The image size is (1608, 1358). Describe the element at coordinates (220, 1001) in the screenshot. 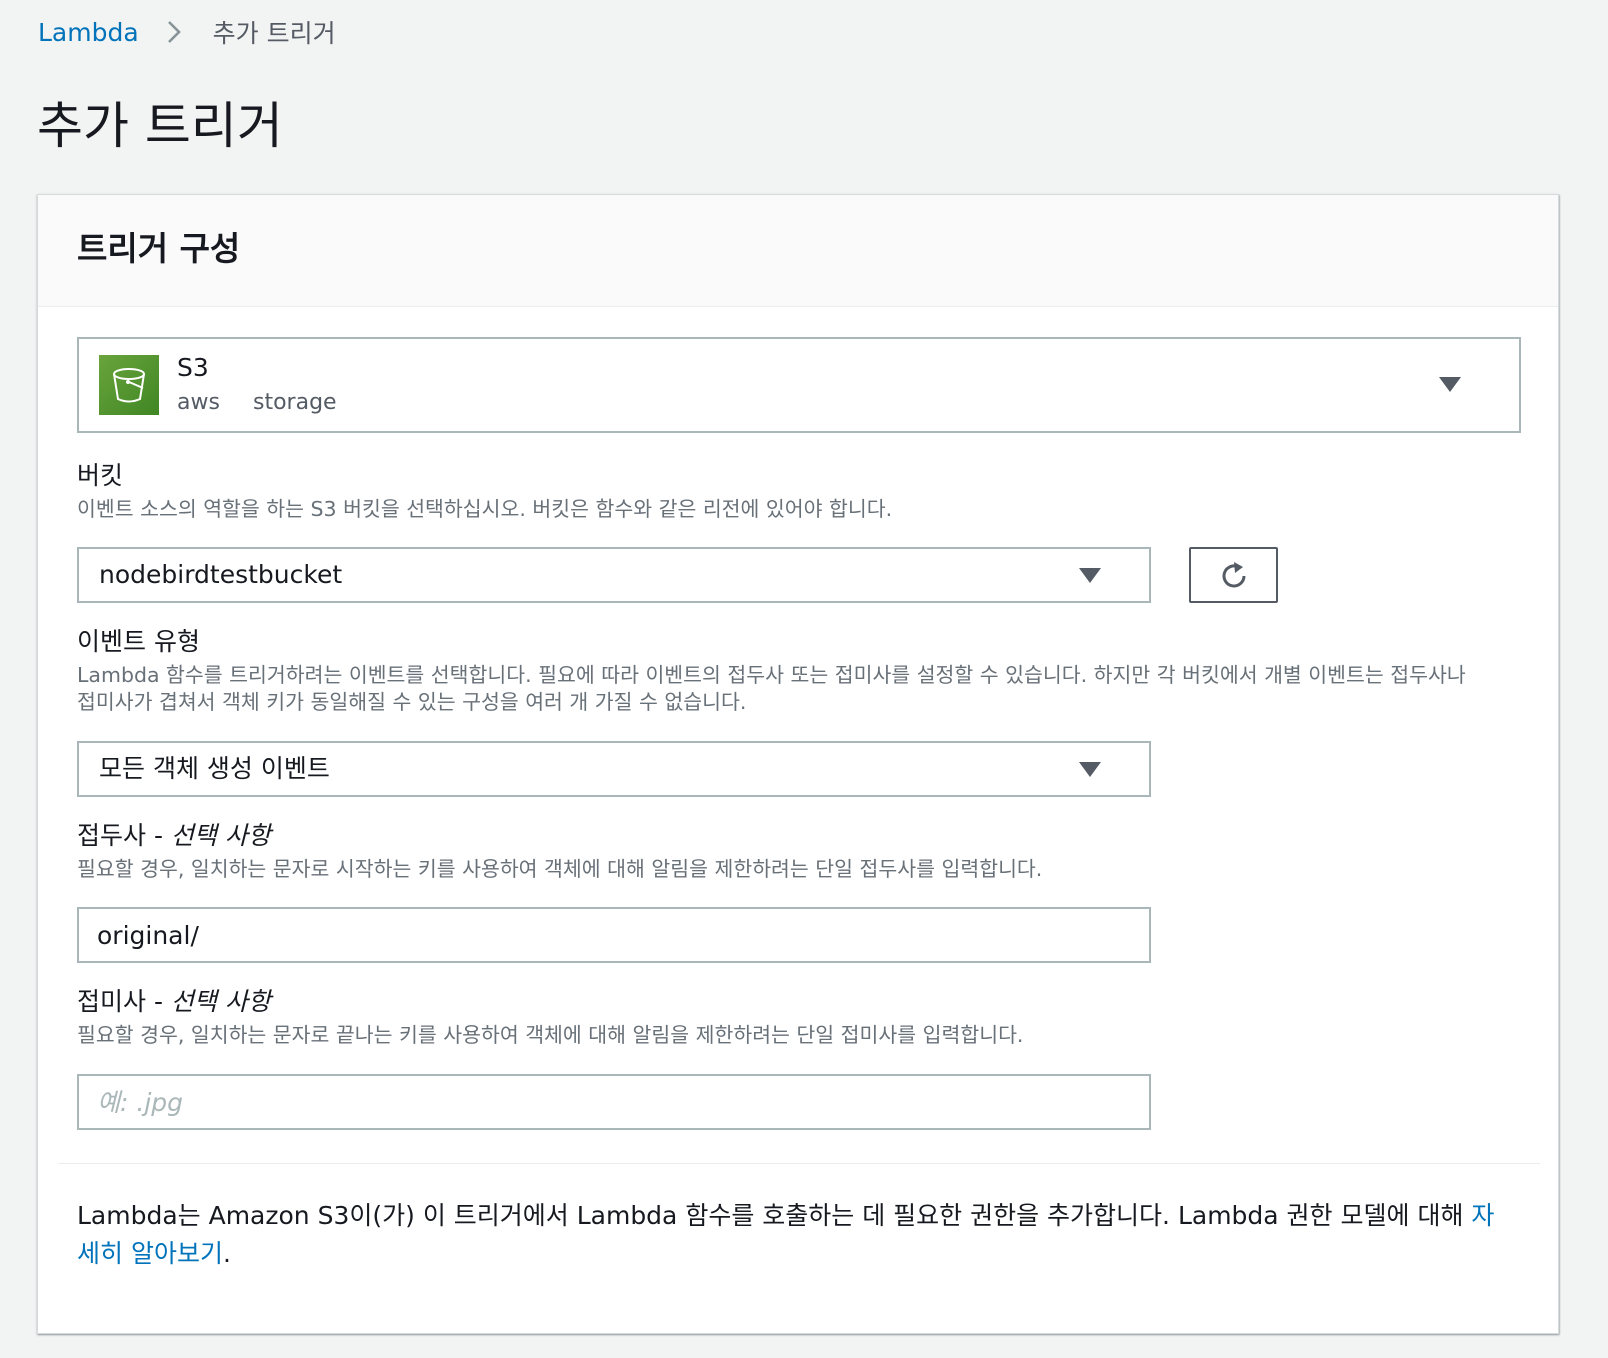

I see `suffix-optional-text: 선택 사항` at that location.